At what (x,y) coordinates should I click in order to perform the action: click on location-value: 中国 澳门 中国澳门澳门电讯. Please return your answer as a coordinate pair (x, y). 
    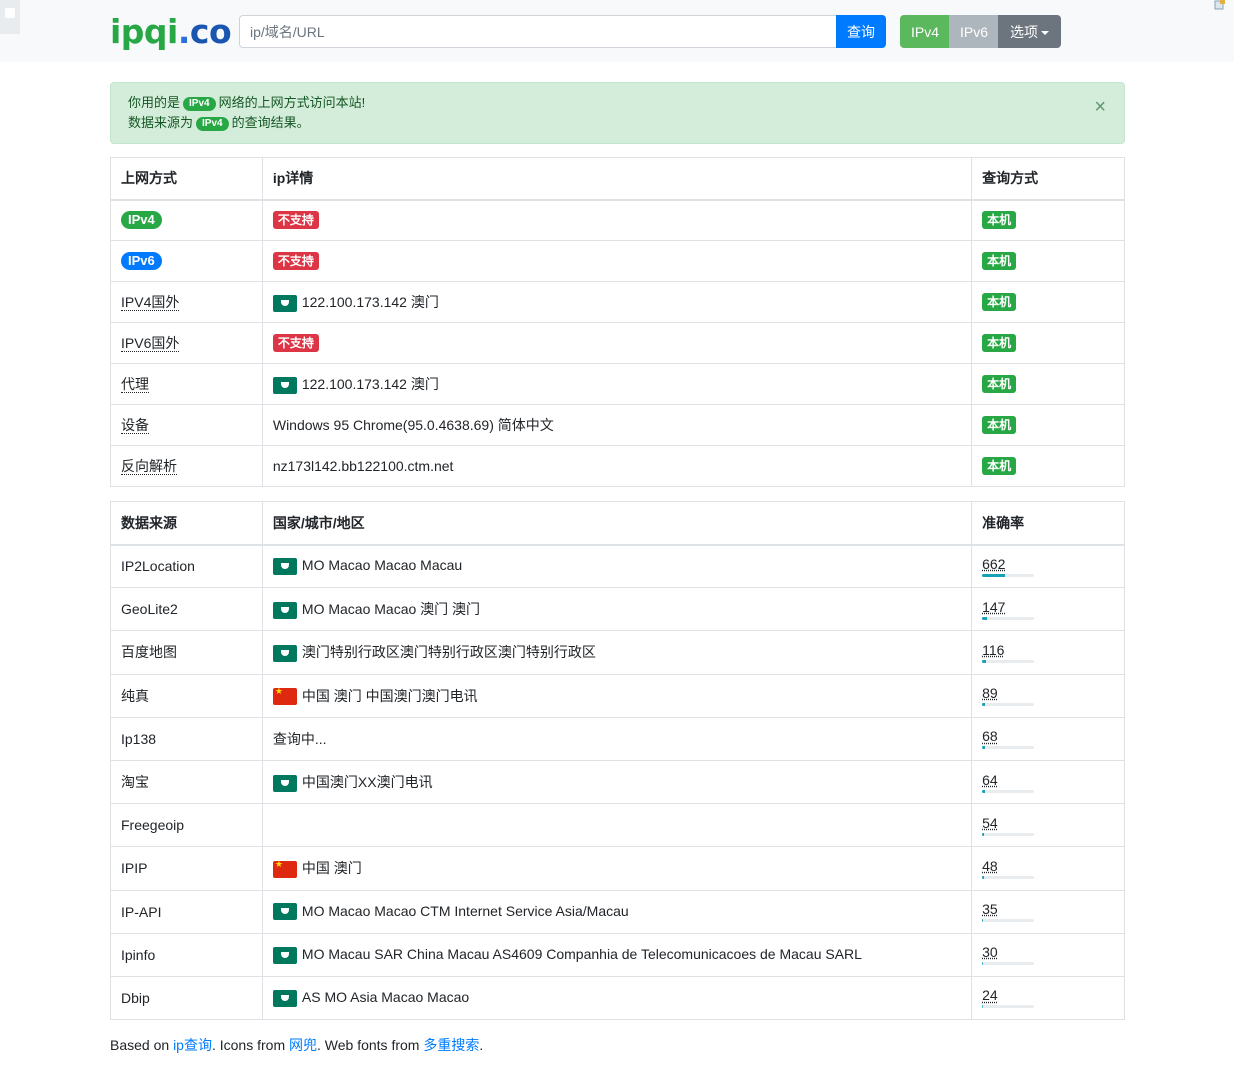
    Looking at the image, I should click on (389, 695).